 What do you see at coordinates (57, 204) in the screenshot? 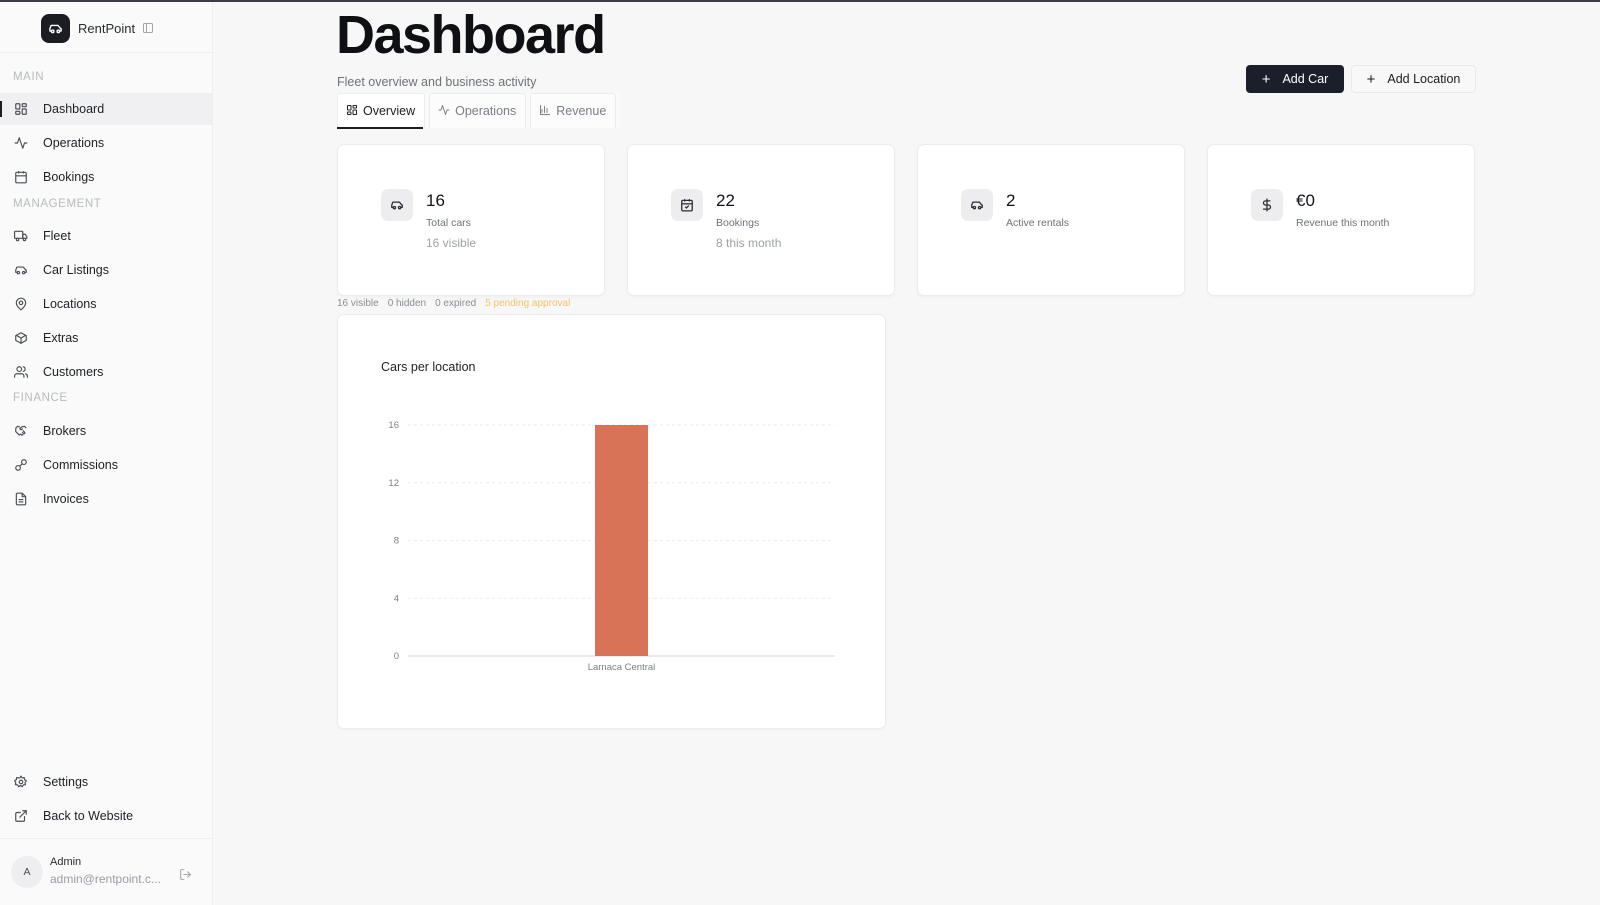
I see `section-management: Management` at bounding box center [57, 204].